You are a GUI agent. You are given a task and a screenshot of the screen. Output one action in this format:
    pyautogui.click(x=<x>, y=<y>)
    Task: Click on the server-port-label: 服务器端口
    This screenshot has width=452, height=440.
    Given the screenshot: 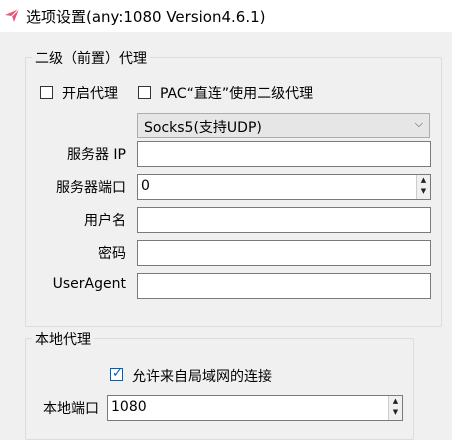 What is the action you would take?
    pyautogui.click(x=91, y=188)
    